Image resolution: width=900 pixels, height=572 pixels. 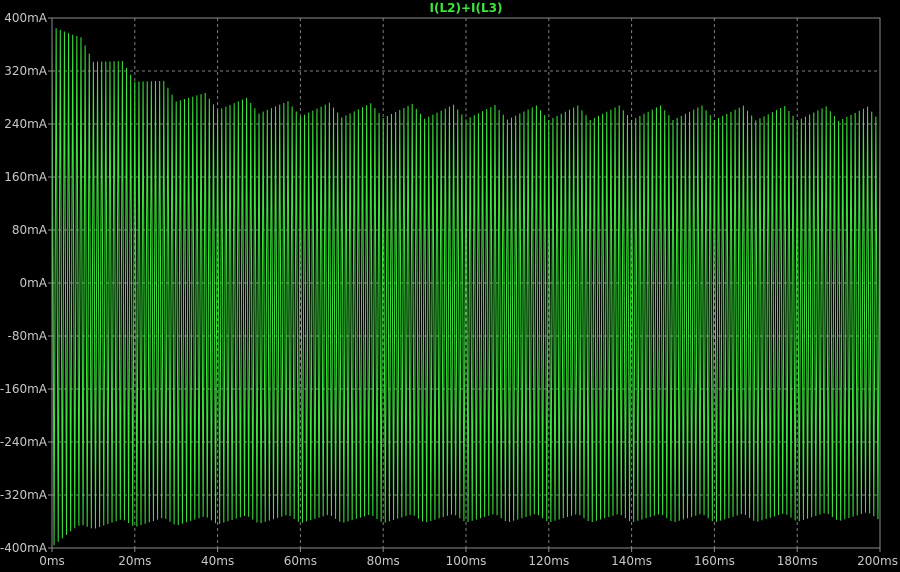 I want to click on y-tick-label: 80mA, so click(x=30, y=230).